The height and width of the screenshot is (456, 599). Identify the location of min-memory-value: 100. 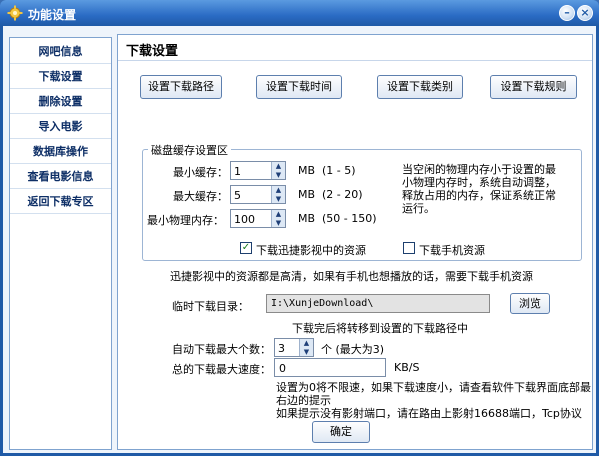
(244, 219).